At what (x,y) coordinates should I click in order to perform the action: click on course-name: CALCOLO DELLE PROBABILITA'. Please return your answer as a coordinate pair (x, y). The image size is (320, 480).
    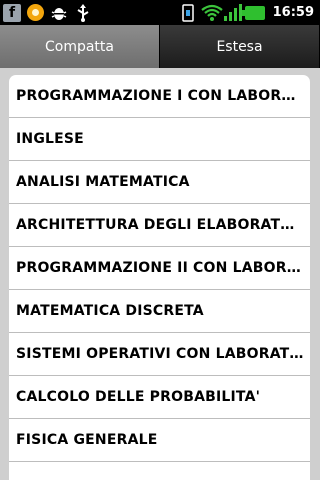
    Looking at the image, I should click on (138, 397).